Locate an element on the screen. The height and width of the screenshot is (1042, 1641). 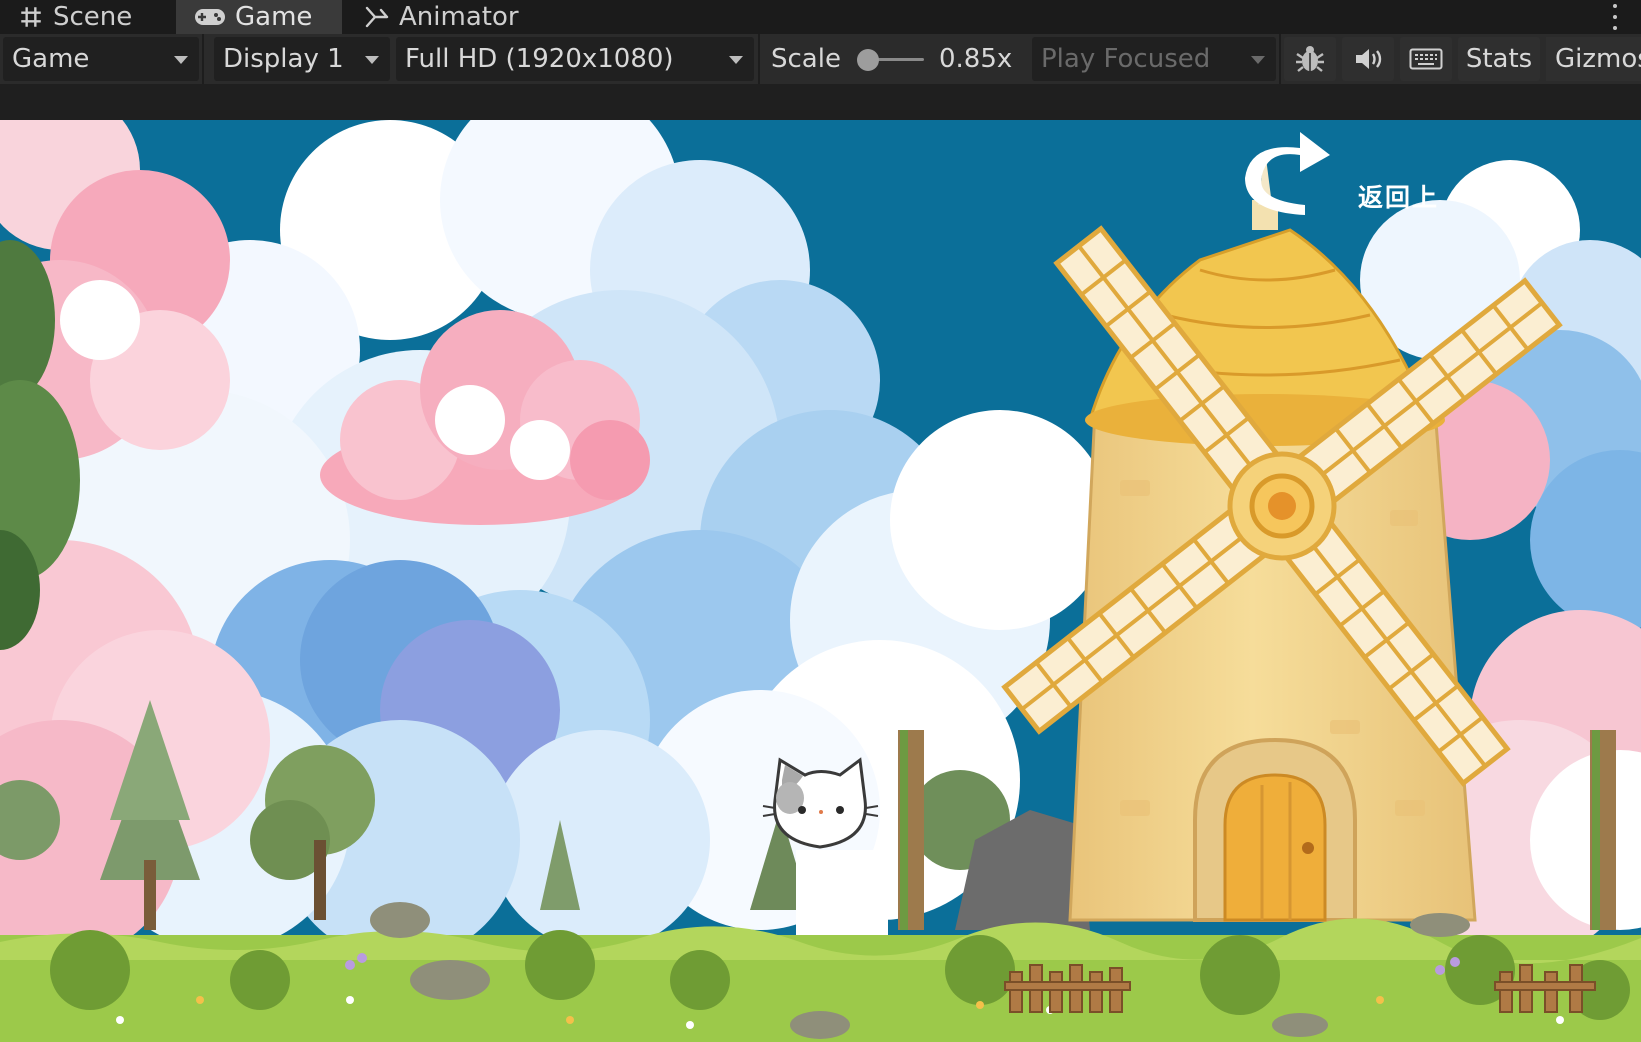
animator-icon is located at coordinates (377, 17).